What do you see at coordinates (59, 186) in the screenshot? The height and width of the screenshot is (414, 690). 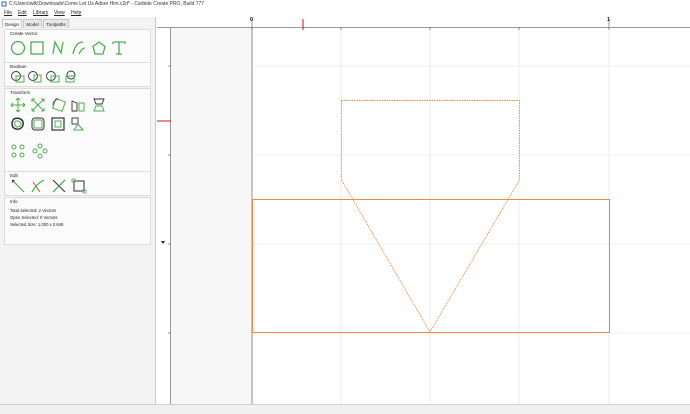 I see `cut-icon` at bounding box center [59, 186].